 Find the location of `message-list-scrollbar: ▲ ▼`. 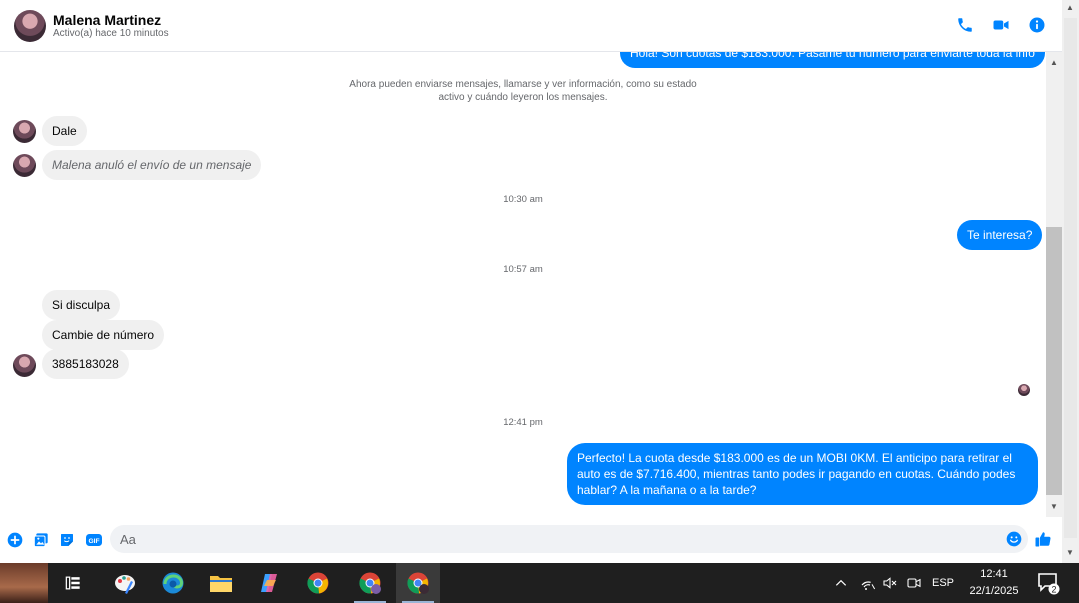

message-list-scrollbar: ▲ ▼ is located at coordinates (1054, 284).